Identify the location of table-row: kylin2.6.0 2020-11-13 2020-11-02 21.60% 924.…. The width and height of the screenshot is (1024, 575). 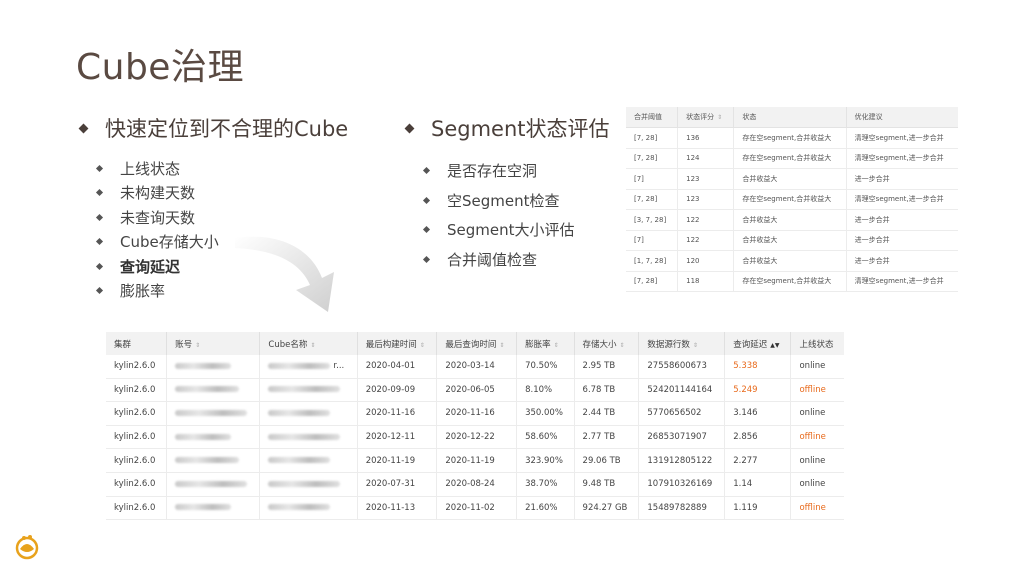
(475, 508).